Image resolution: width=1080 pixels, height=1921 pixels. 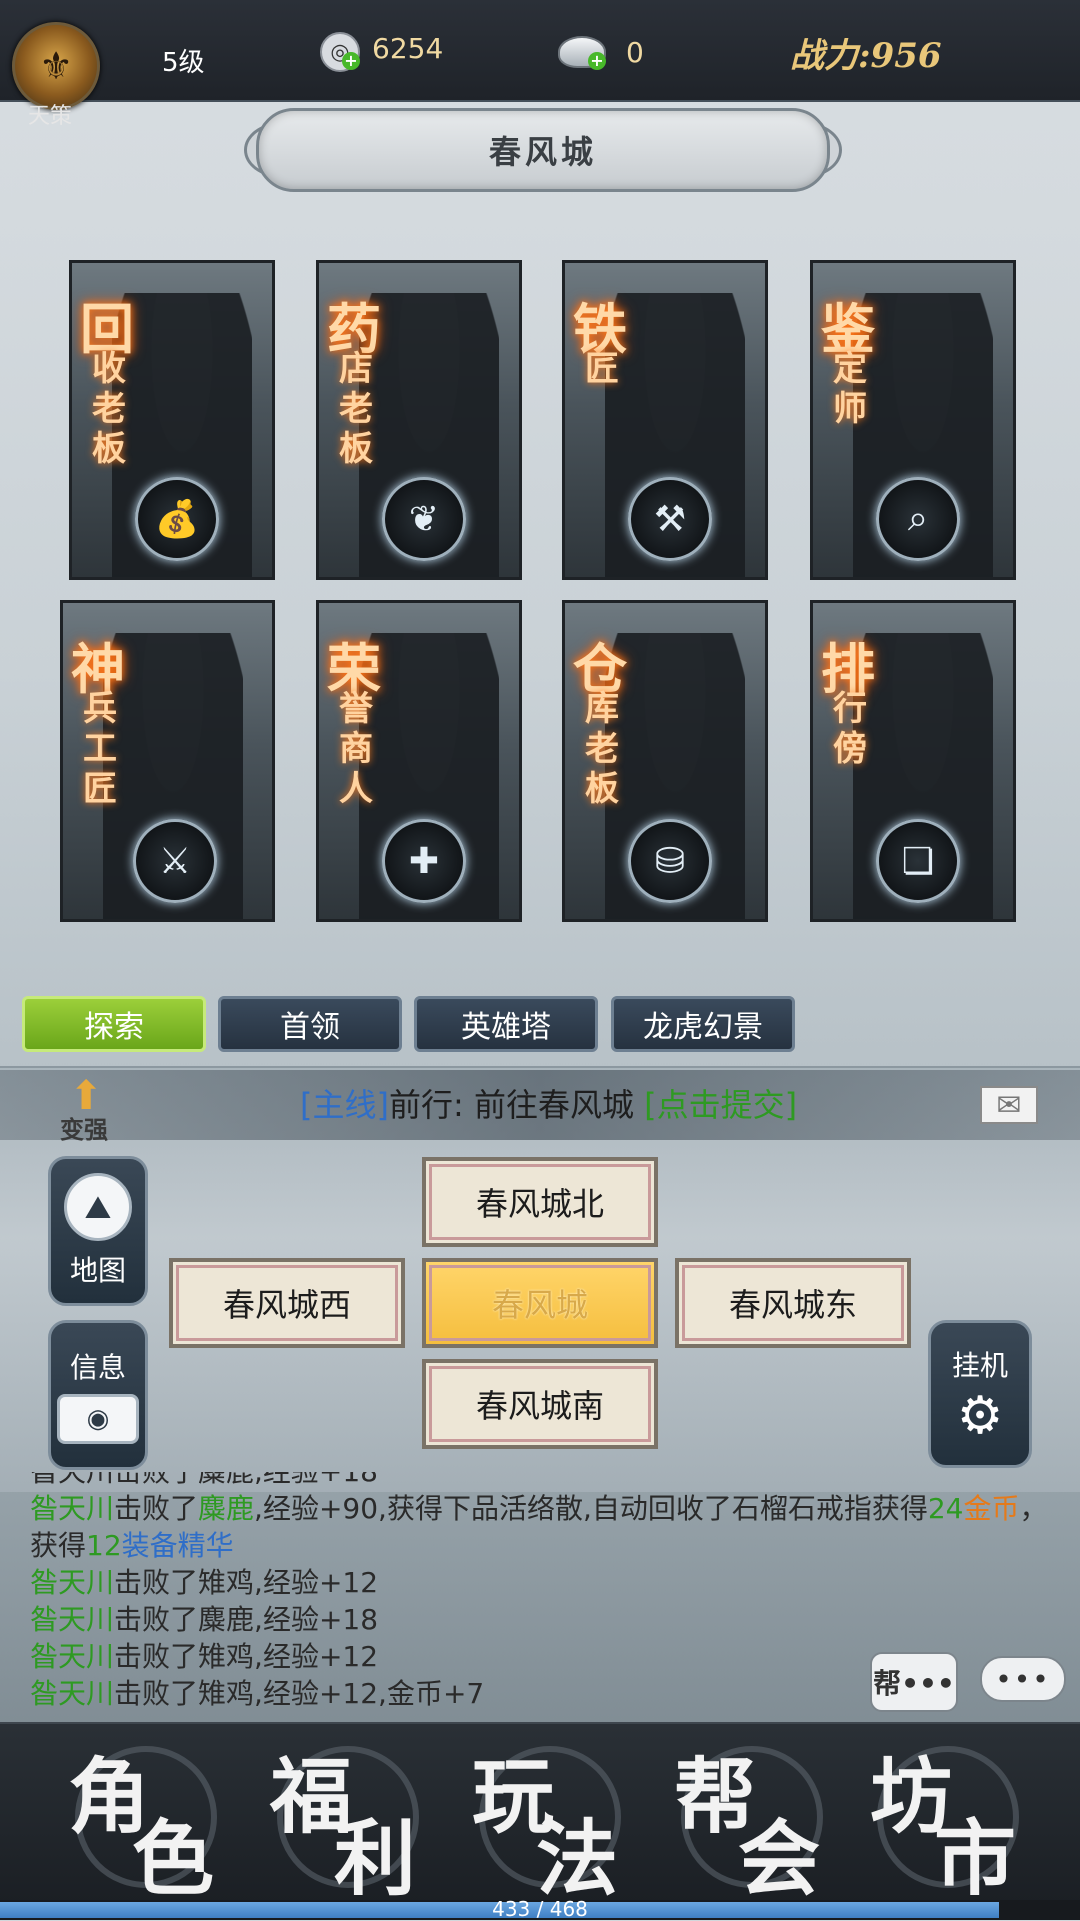 What do you see at coordinates (602, 749) in the screenshot?
I see `npc-title-rest: 库老板` at bounding box center [602, 749].